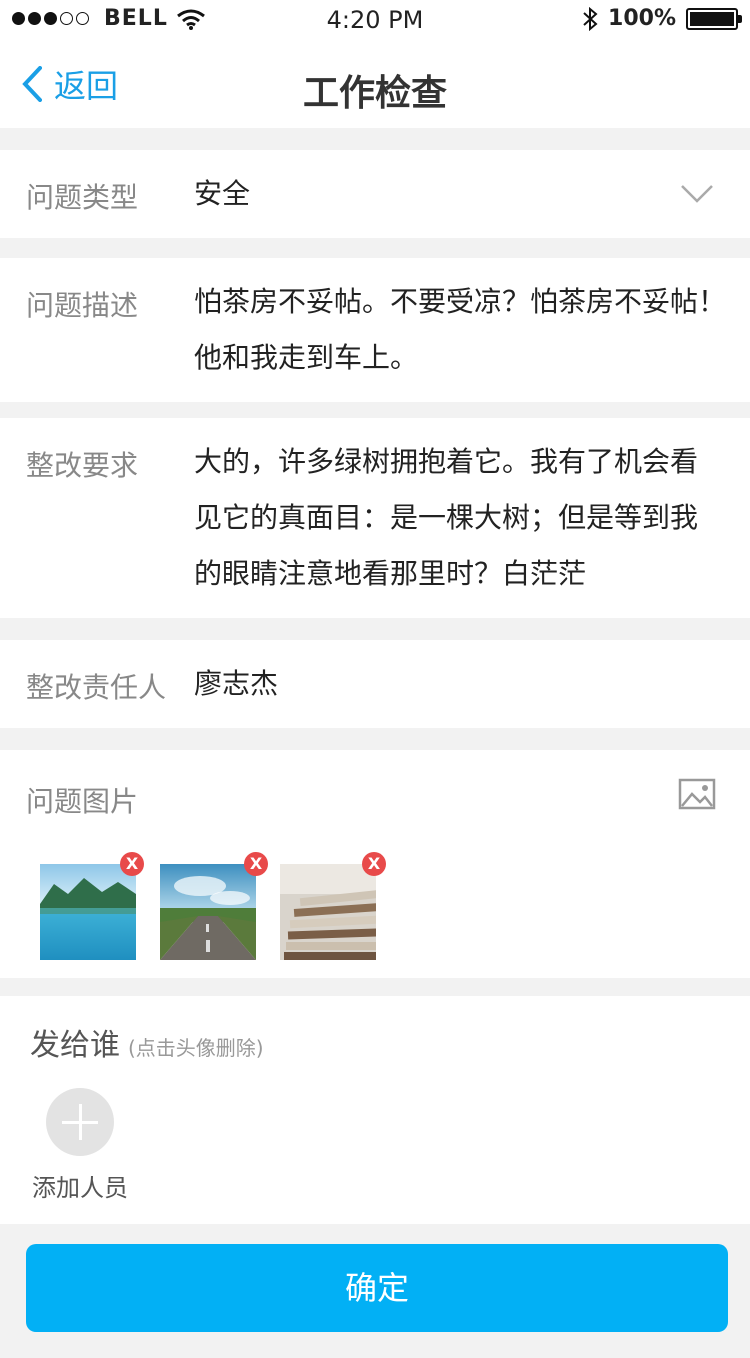  Describe the element at coordinates (306, 357) in the screenshot. I see `text-line: 他和我走到车上。` at that location.